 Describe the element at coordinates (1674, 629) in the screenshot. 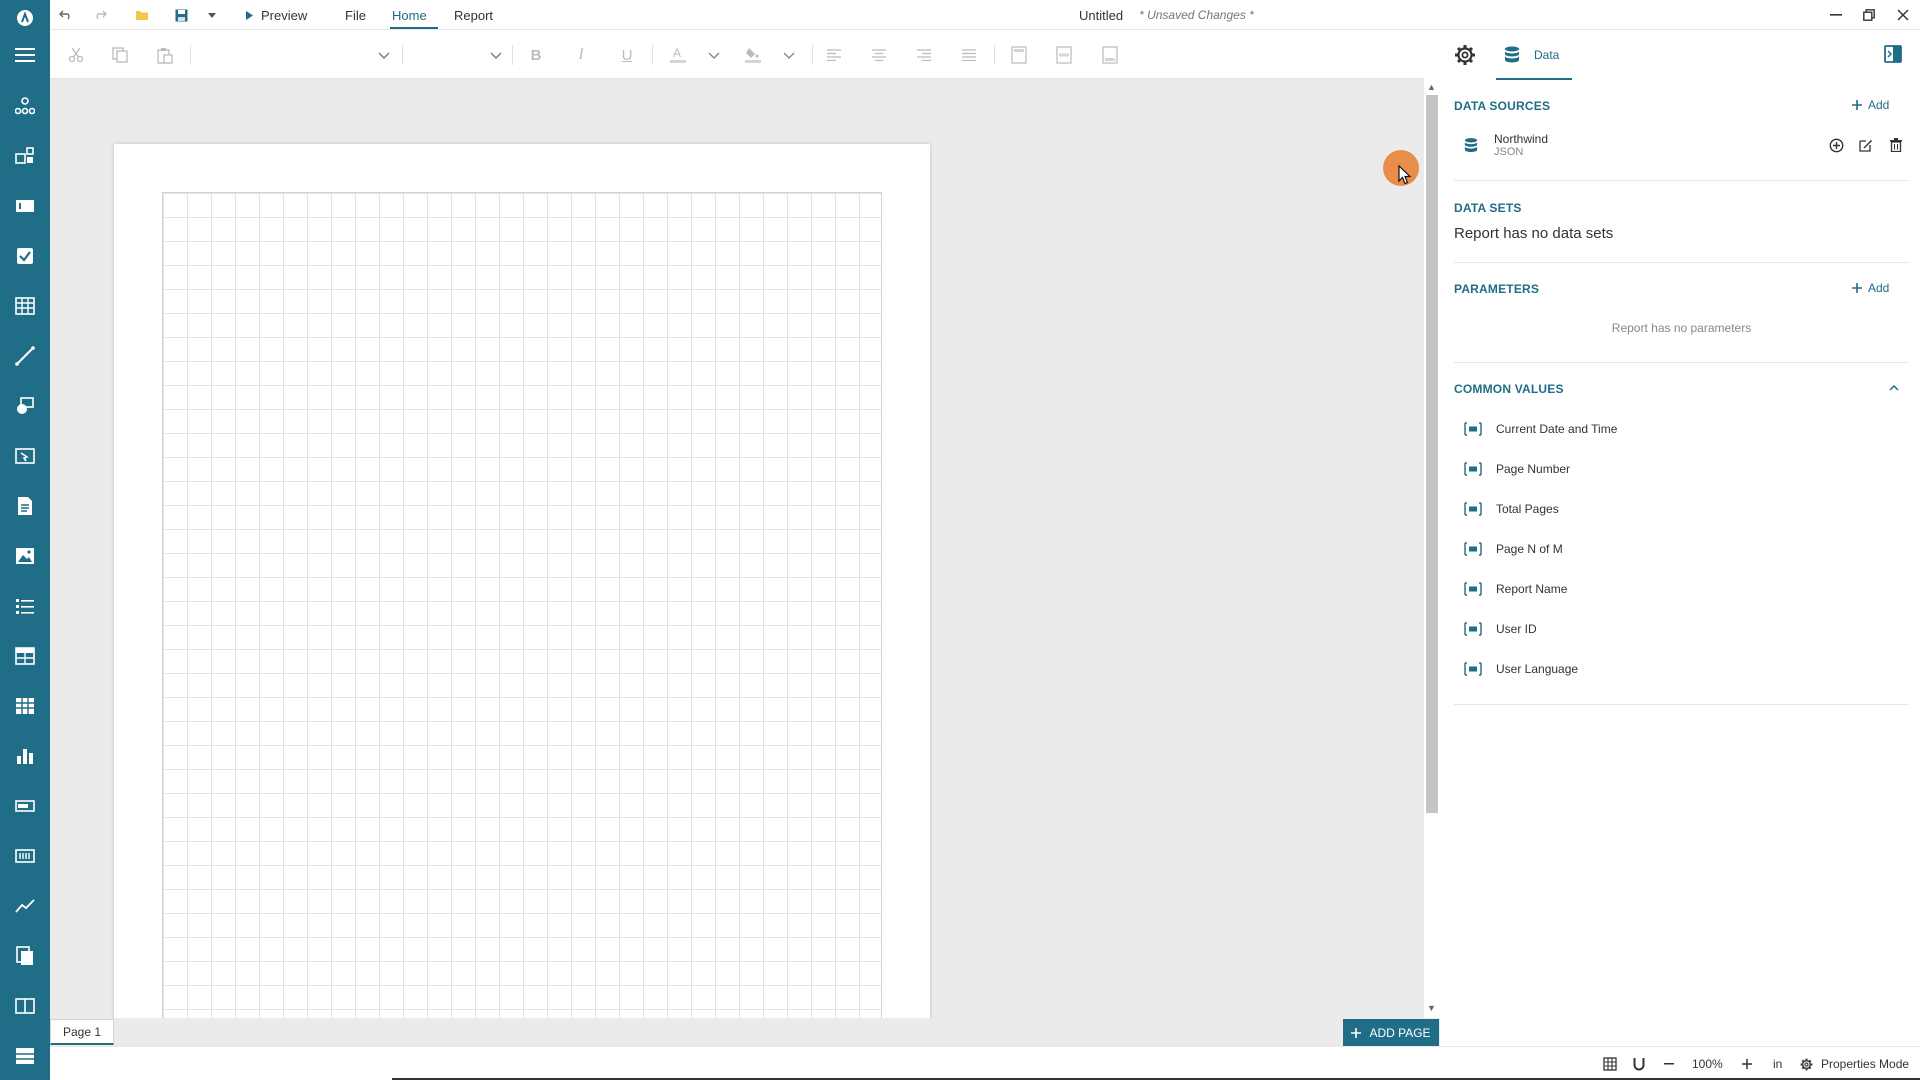

I see `common-value-item: User ID` at that location.